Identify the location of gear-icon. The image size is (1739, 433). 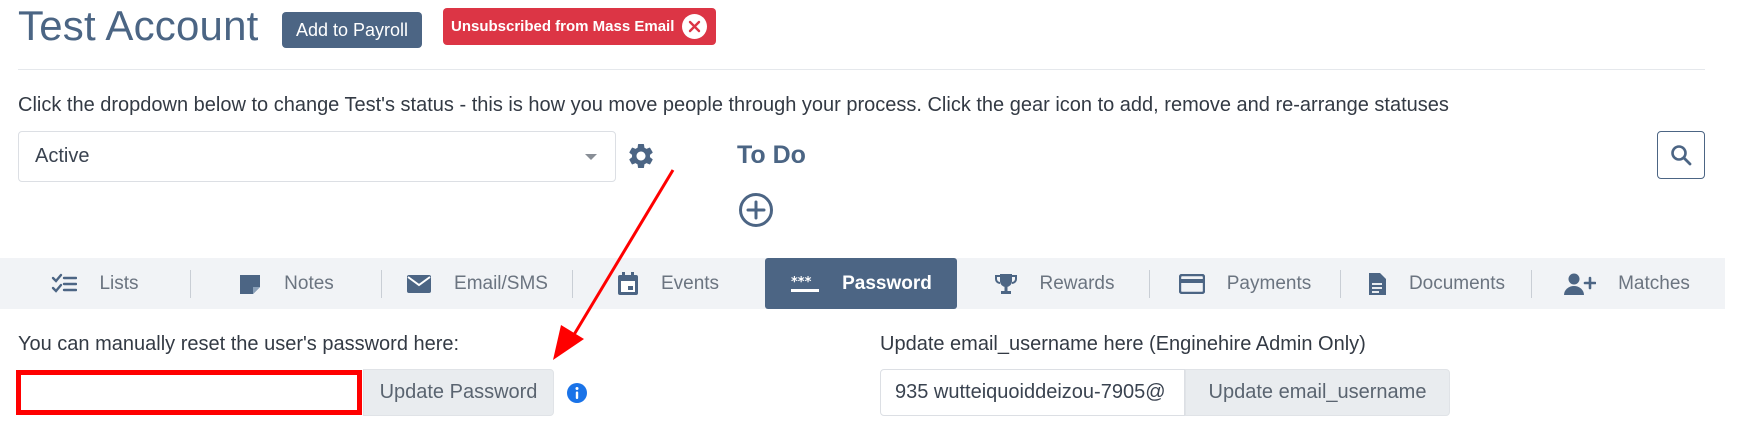
(641, 156).